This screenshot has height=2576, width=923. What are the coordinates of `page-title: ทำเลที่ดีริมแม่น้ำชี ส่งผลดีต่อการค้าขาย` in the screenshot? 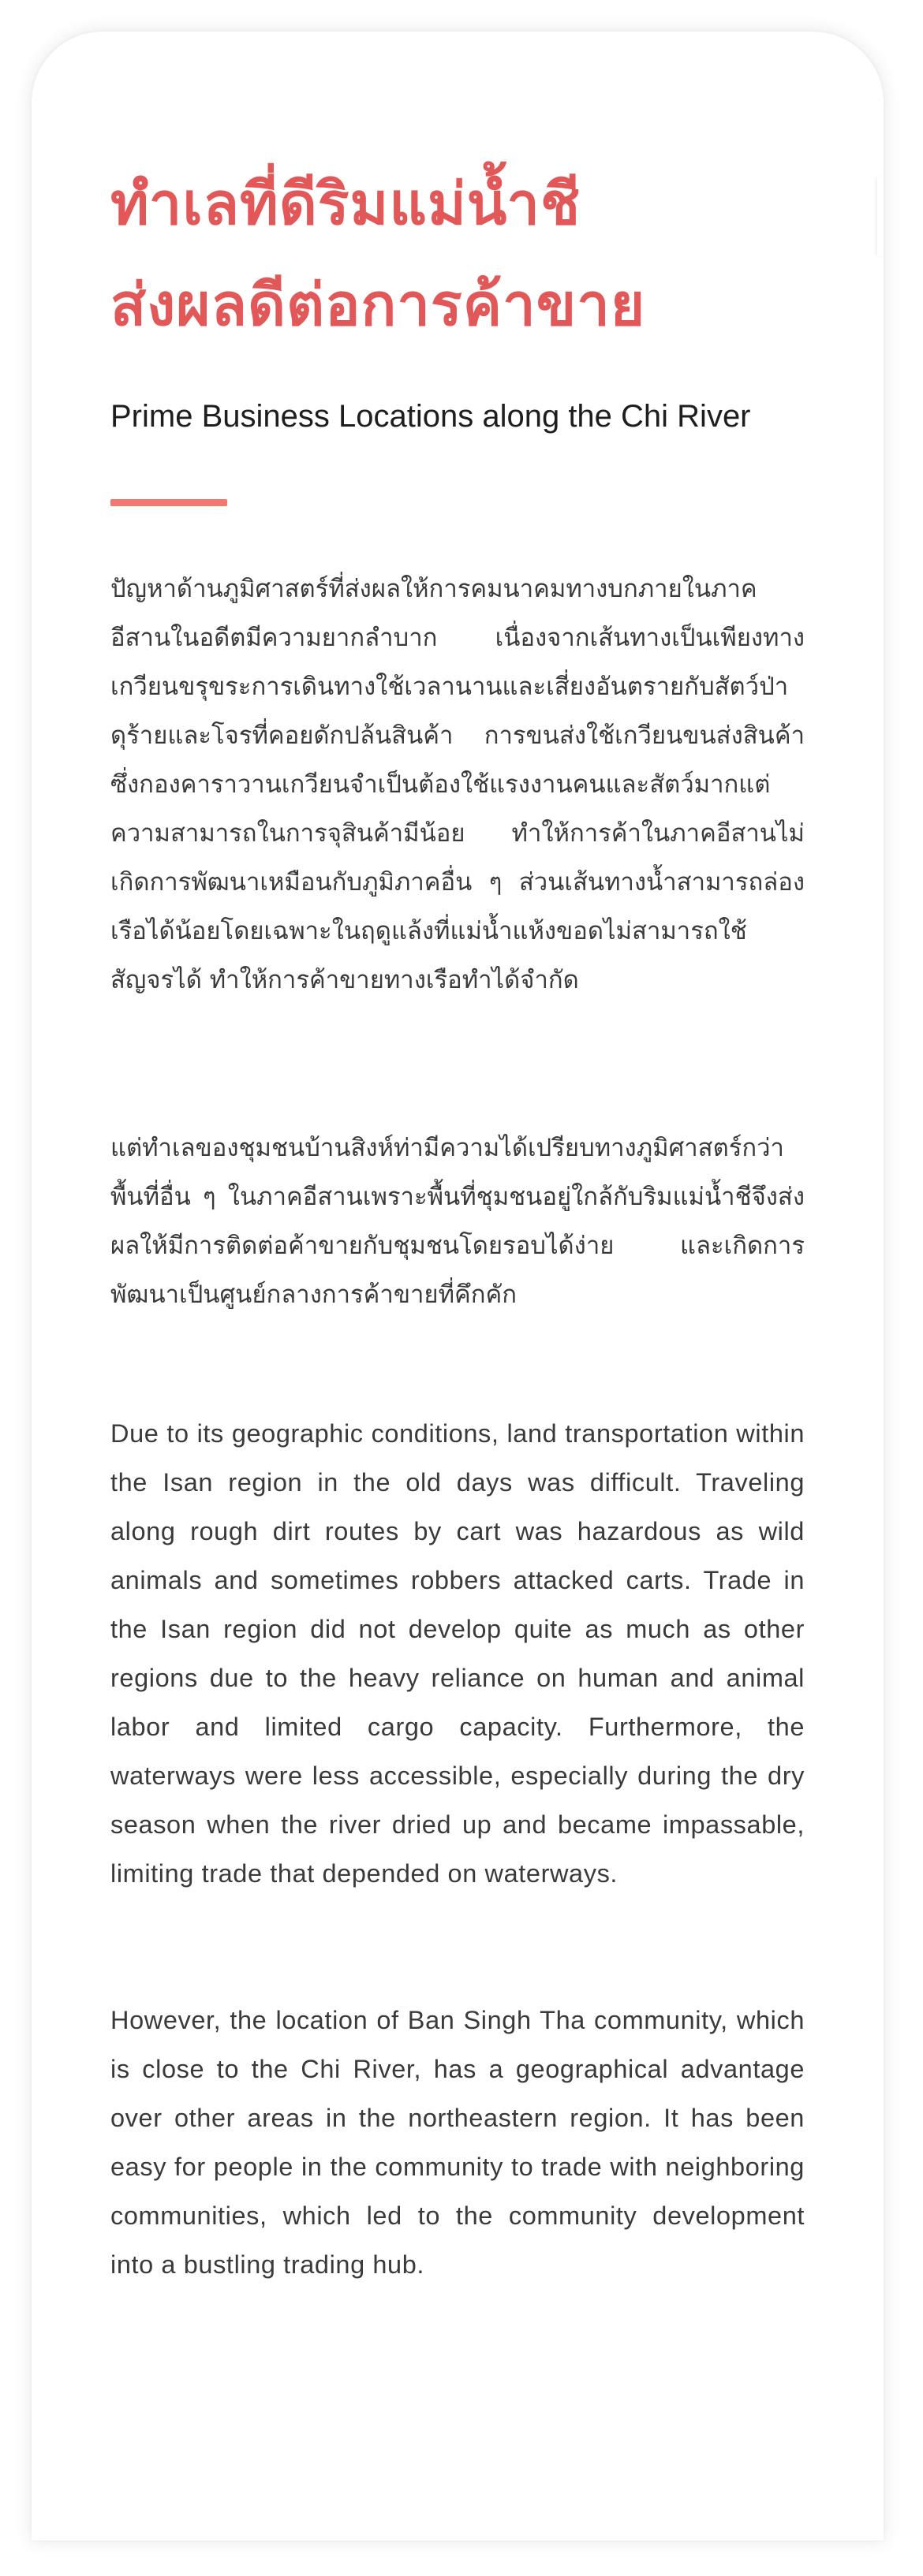 It's located at (457, 255).